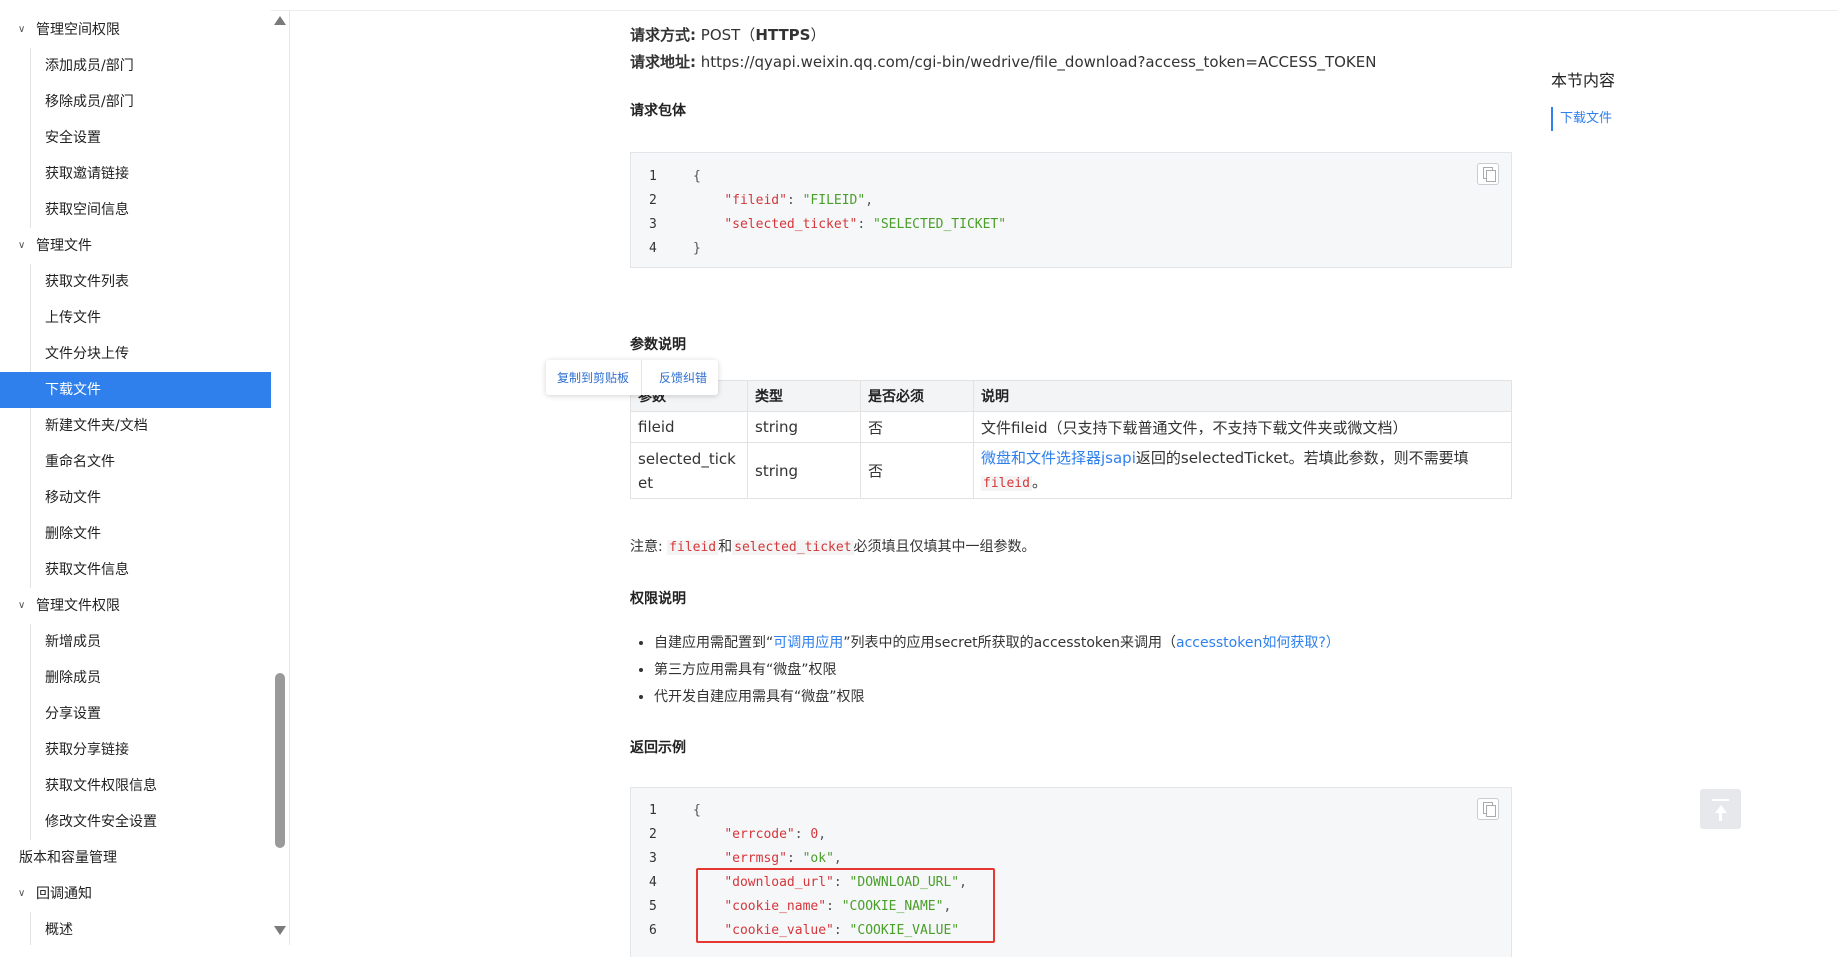 This screenshot has height=957, width=1837. What do you see at coordinates (280, 930) in the screenshot?
I see `scroll-down-arrow-icon` at bounding box center [280, 930].